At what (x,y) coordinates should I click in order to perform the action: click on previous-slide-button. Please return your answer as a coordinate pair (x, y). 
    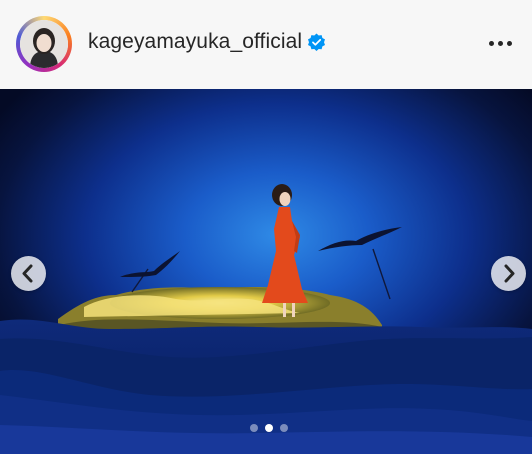
    Looking at the image, I should click on (28, 273).